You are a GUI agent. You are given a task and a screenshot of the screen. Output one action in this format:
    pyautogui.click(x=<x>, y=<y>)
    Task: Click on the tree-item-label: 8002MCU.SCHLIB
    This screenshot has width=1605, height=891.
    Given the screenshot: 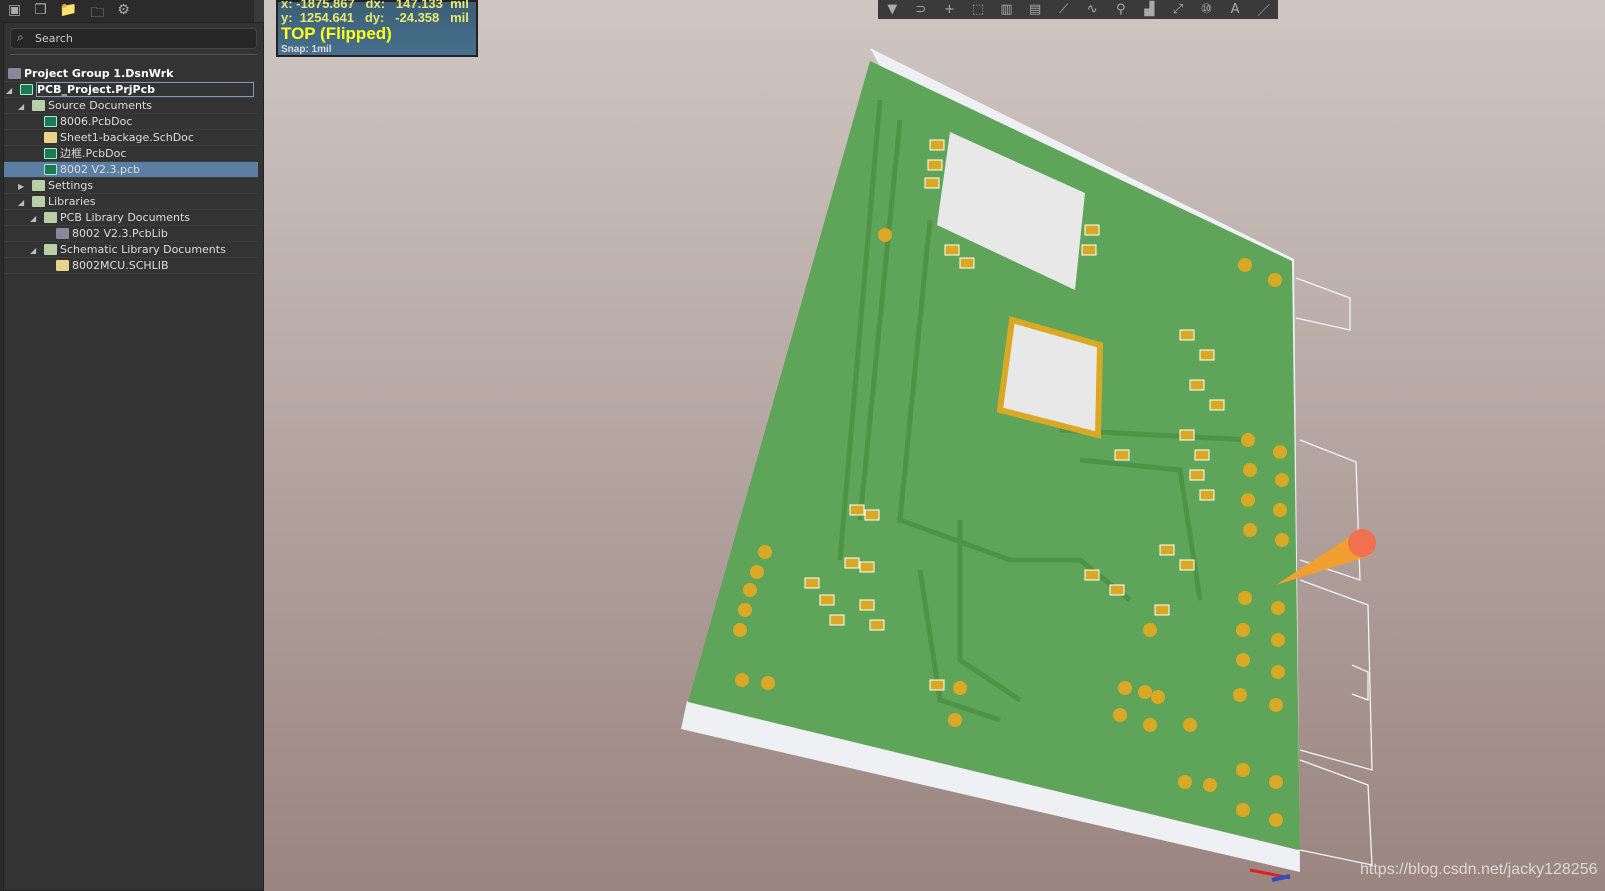 What is the action you would take?
    pyautogui.click(x=120, y=265)
    